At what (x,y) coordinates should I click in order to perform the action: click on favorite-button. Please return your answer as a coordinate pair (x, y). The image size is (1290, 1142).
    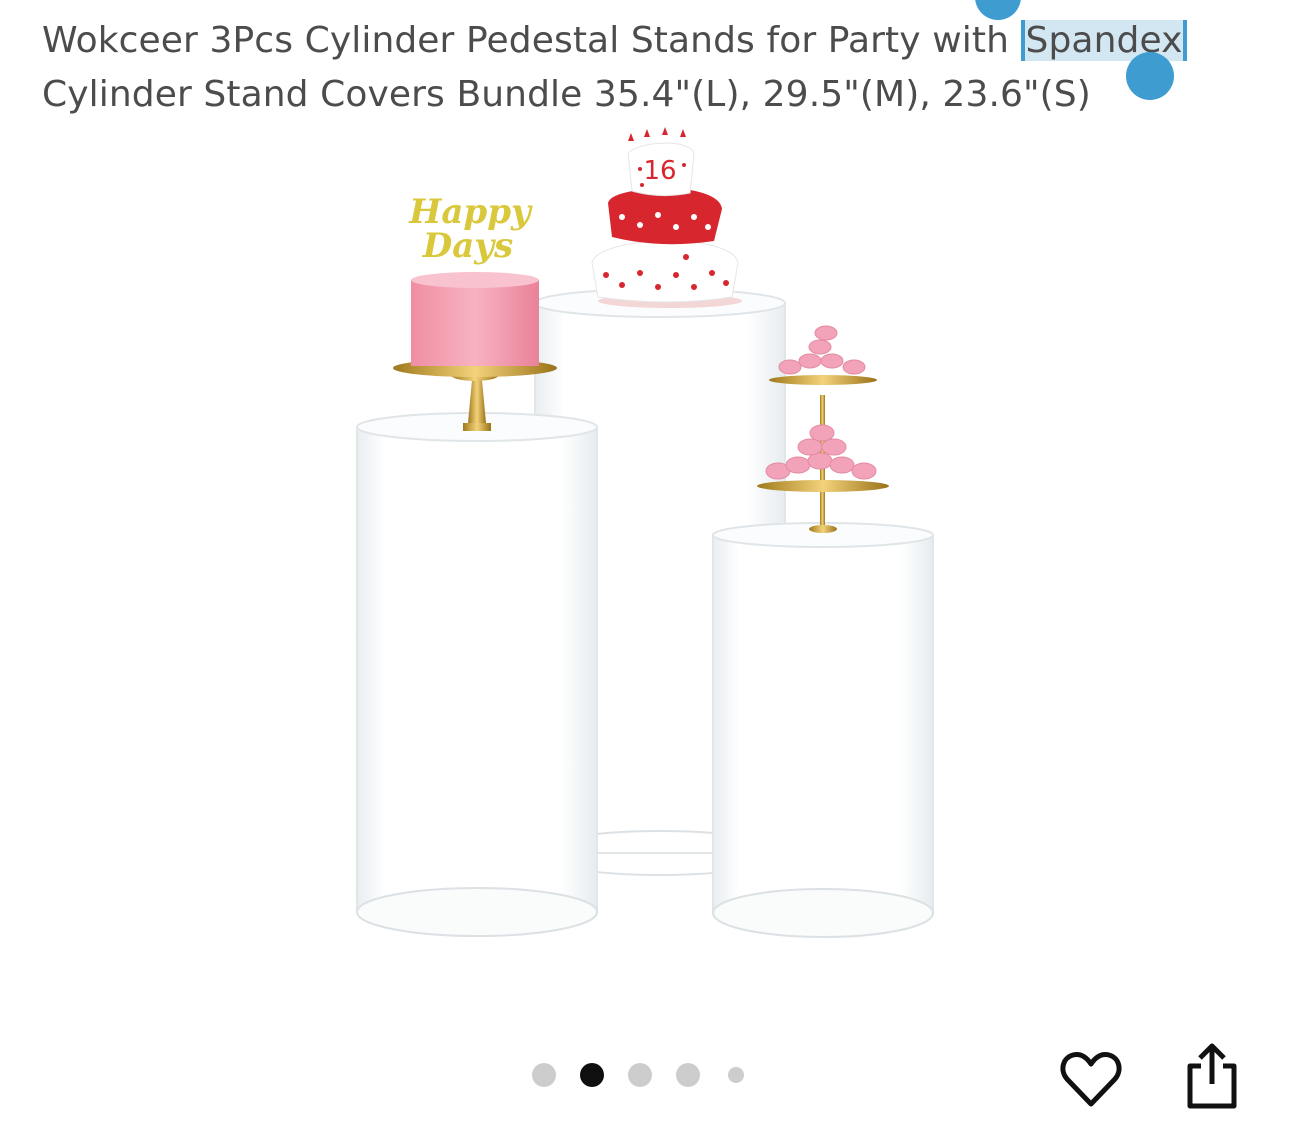
    Looking at the image, I should click on (1091, 1079).